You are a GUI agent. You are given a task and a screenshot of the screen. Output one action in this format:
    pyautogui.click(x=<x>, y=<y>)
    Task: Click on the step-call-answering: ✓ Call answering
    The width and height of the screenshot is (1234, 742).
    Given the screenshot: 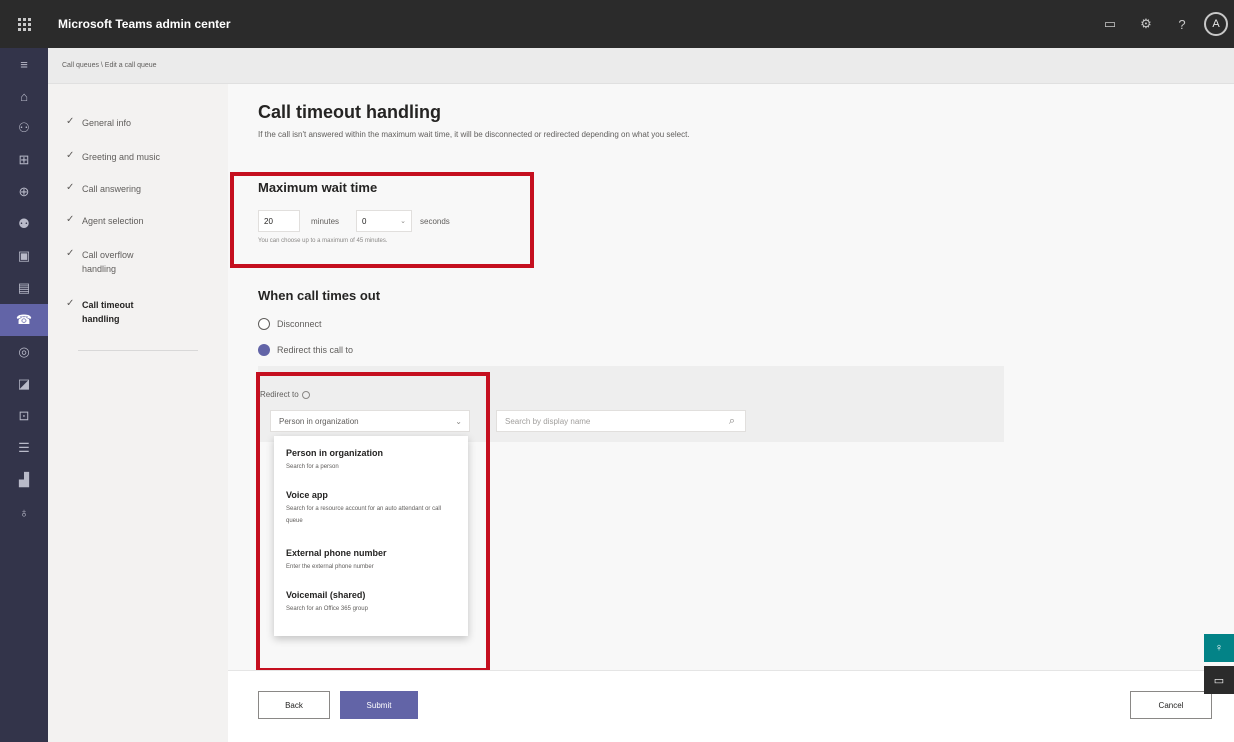 What is the action you would take?
    pyautogui.click(x=129, y=189)
    